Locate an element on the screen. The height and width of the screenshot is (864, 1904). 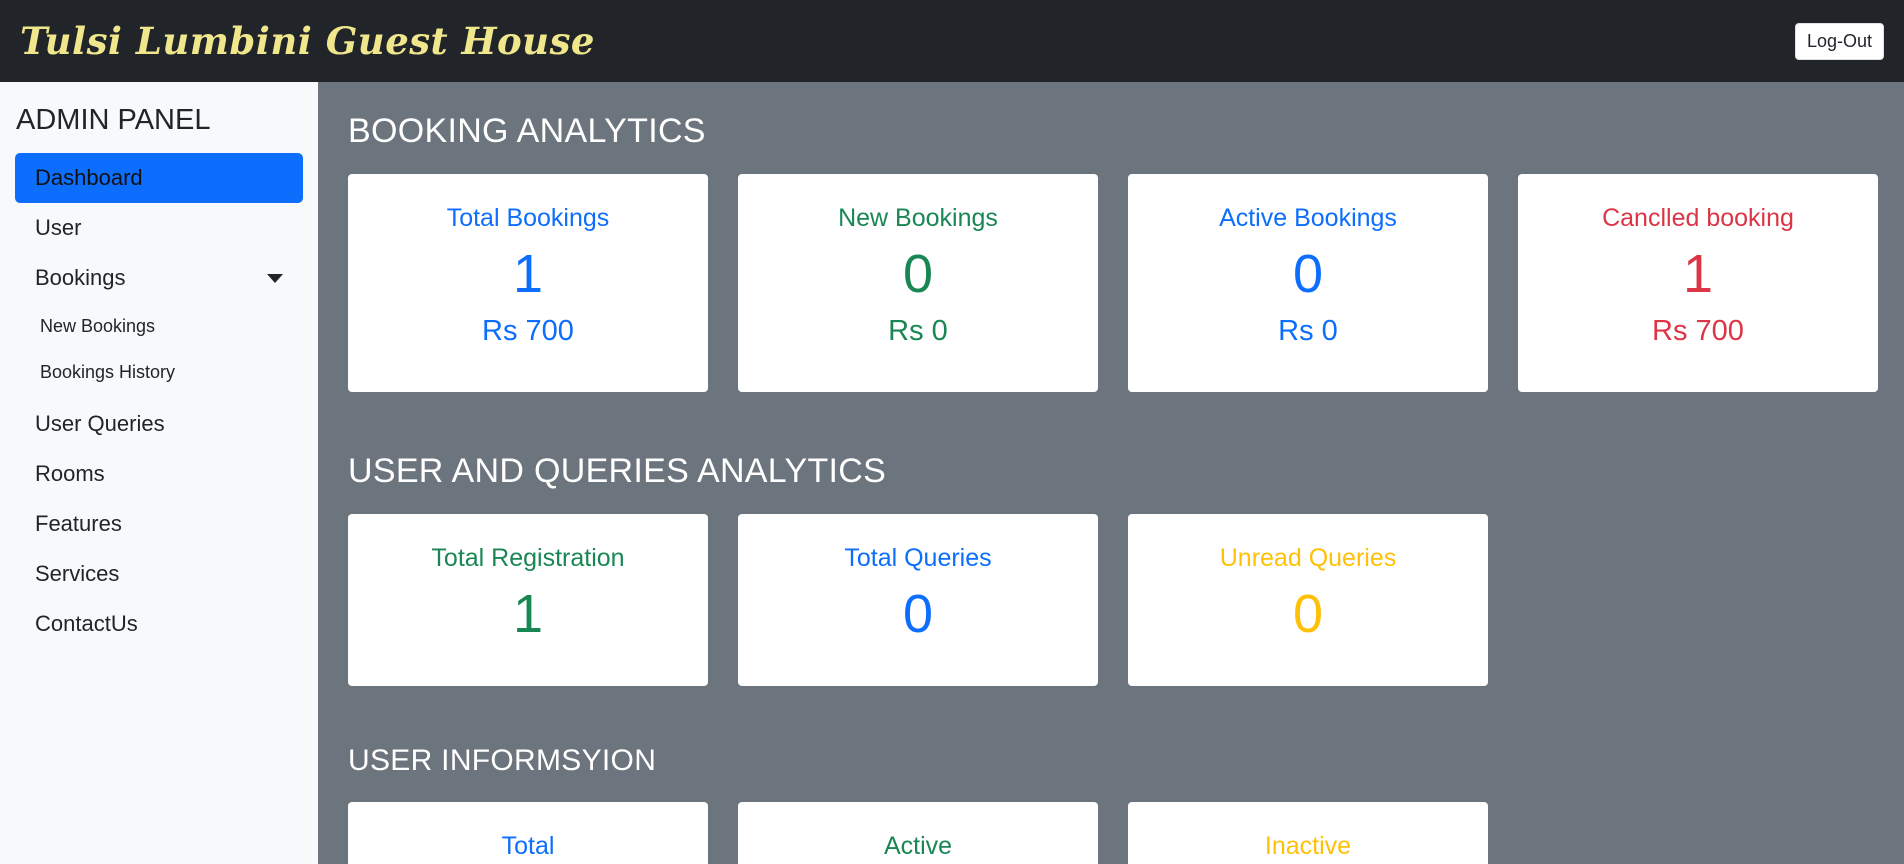
inactive-users-card: Inactive is located at coordinates (1308, 833).